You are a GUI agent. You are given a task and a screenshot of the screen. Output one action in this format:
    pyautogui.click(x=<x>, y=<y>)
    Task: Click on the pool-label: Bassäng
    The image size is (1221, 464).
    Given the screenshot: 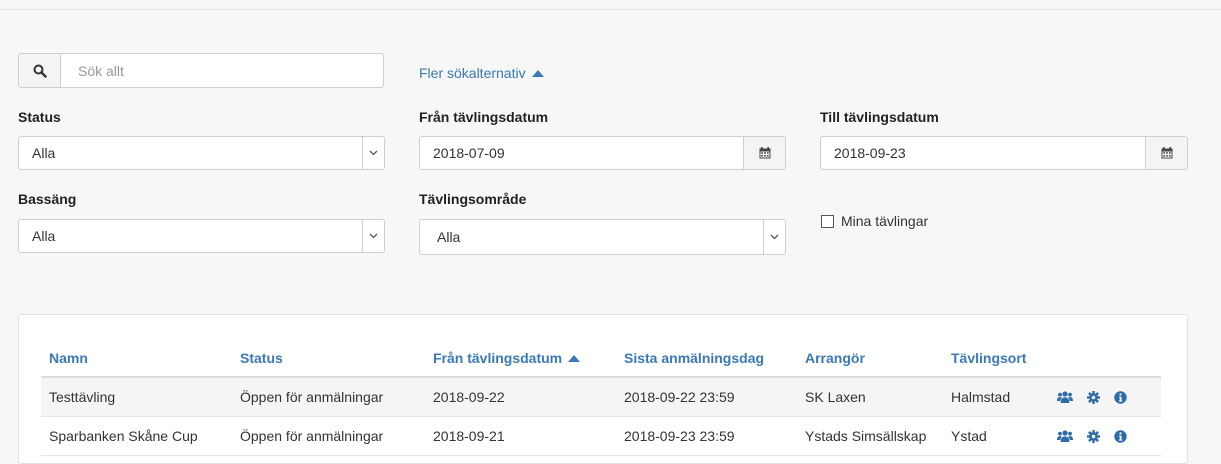 What is the action you would take?
    pyautogui.click(x=47, y=199)
    